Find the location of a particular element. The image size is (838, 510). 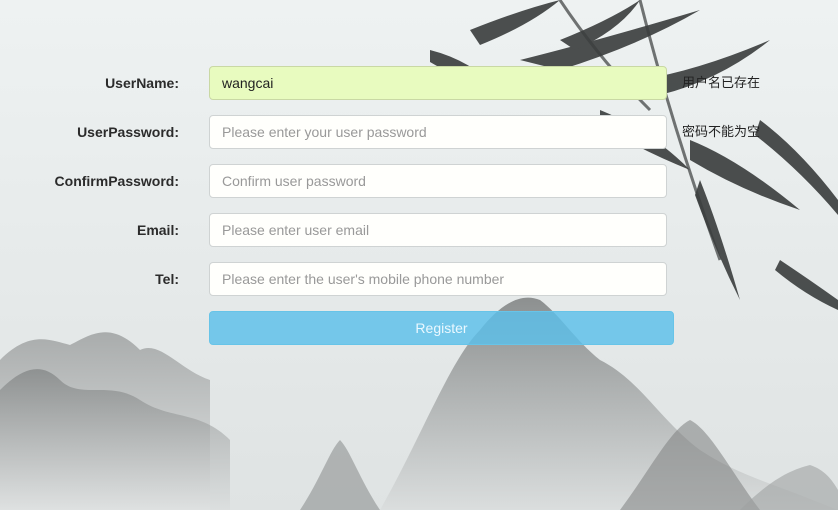

password-input is located at coordinates (438, 132).